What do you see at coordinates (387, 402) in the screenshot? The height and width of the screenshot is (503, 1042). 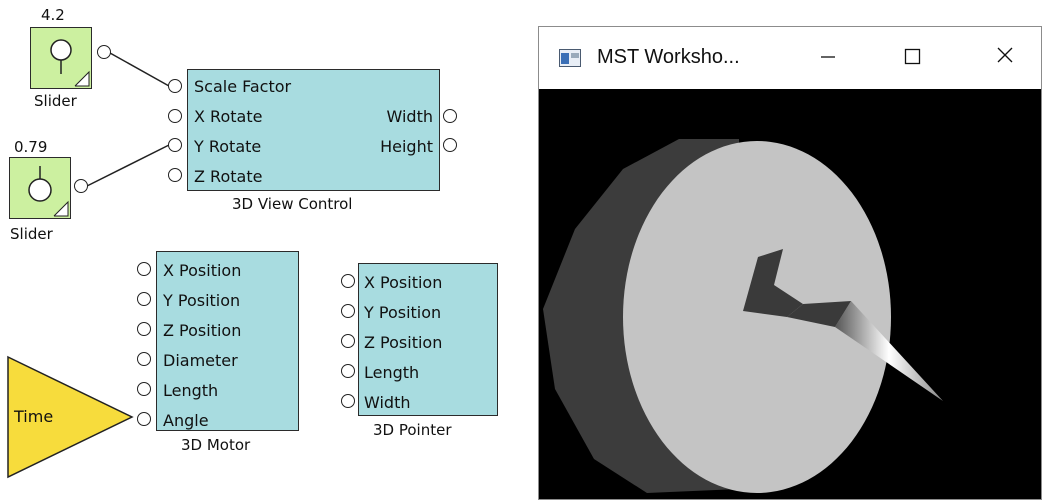 I see `input-label-width: Width` at bounding box center [387, 402].